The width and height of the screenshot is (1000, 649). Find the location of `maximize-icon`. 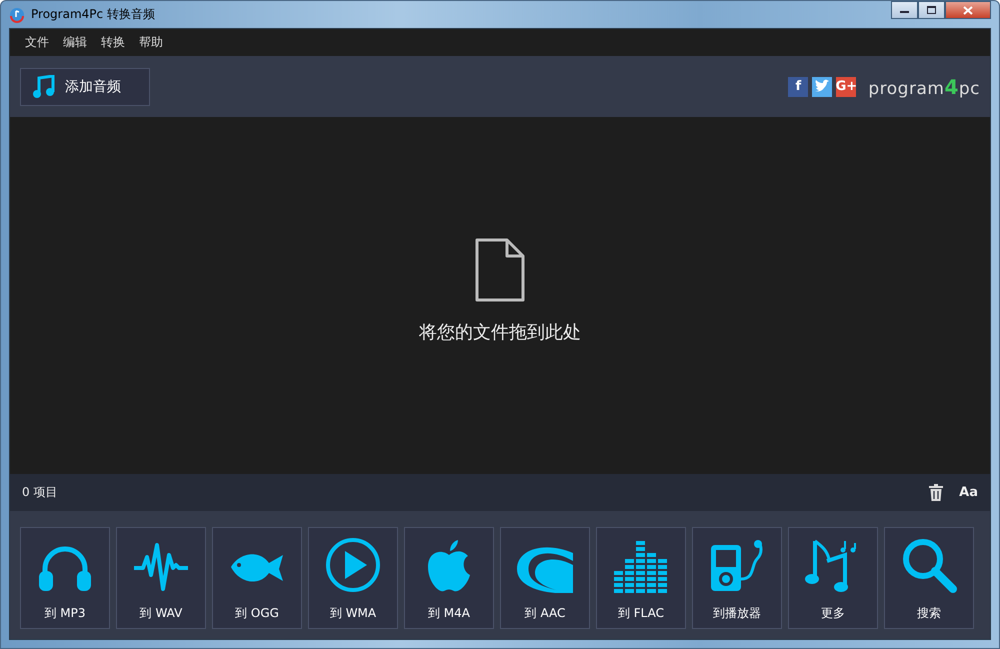

maximize-icon is located at coordinates (931, 10).